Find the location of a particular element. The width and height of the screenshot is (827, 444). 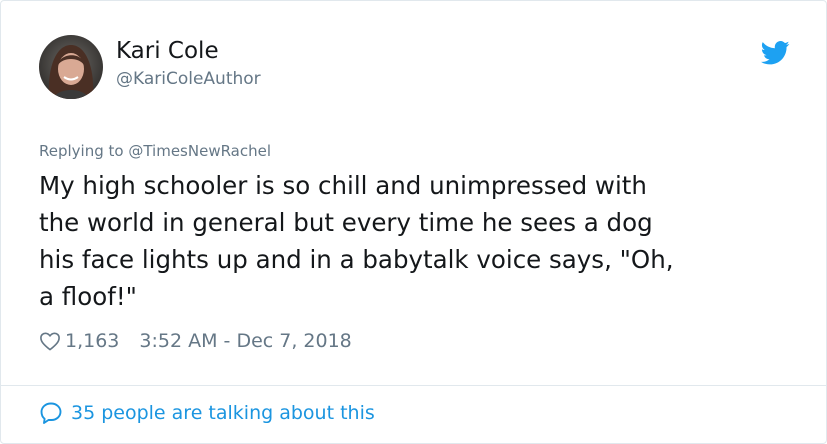

reply-mention-link: @TimesNewRachel is located at coordinates (199, 151).